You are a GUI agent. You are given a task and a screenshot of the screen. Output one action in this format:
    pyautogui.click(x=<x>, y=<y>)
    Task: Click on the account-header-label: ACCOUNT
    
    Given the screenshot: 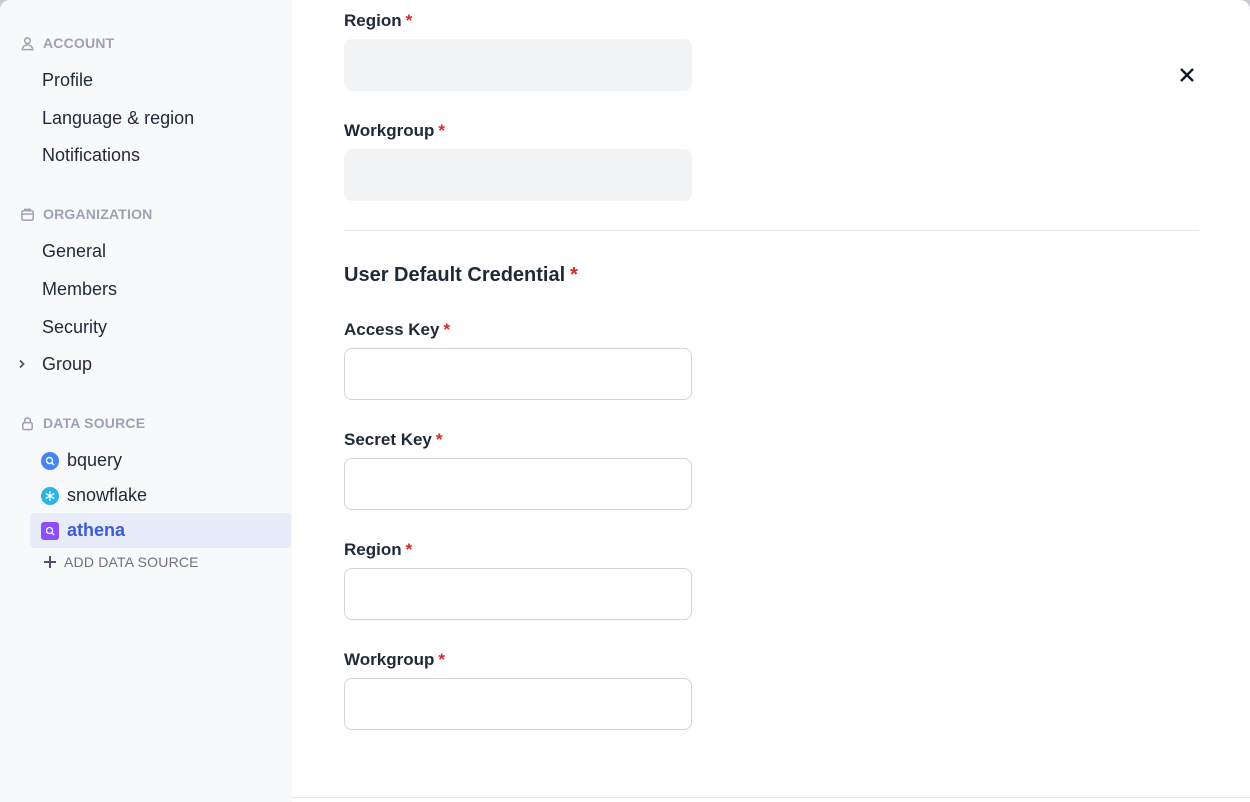 What is the action you would take?
    pyautogui.click(x=79, y=43)
    